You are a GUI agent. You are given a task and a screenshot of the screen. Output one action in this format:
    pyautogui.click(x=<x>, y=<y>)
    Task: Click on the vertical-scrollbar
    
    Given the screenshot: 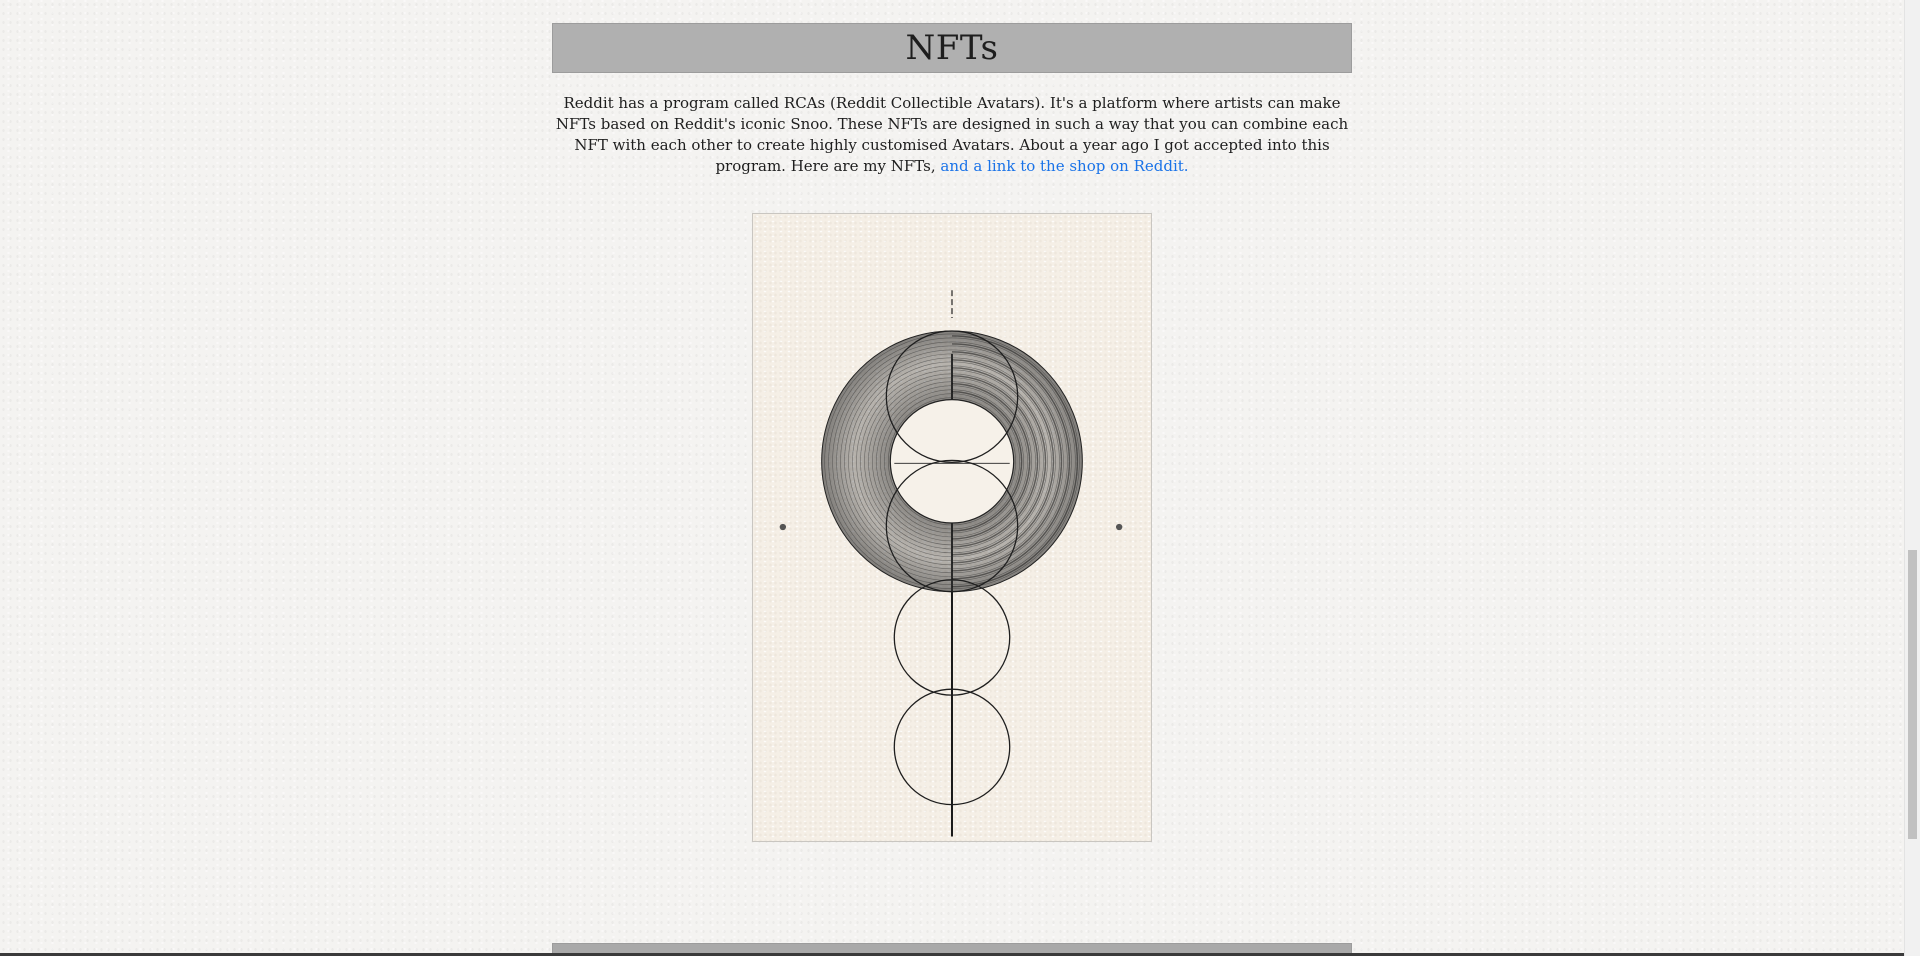 What is the action you would take?
    pyautogui.click(x=1912, y=478)
    